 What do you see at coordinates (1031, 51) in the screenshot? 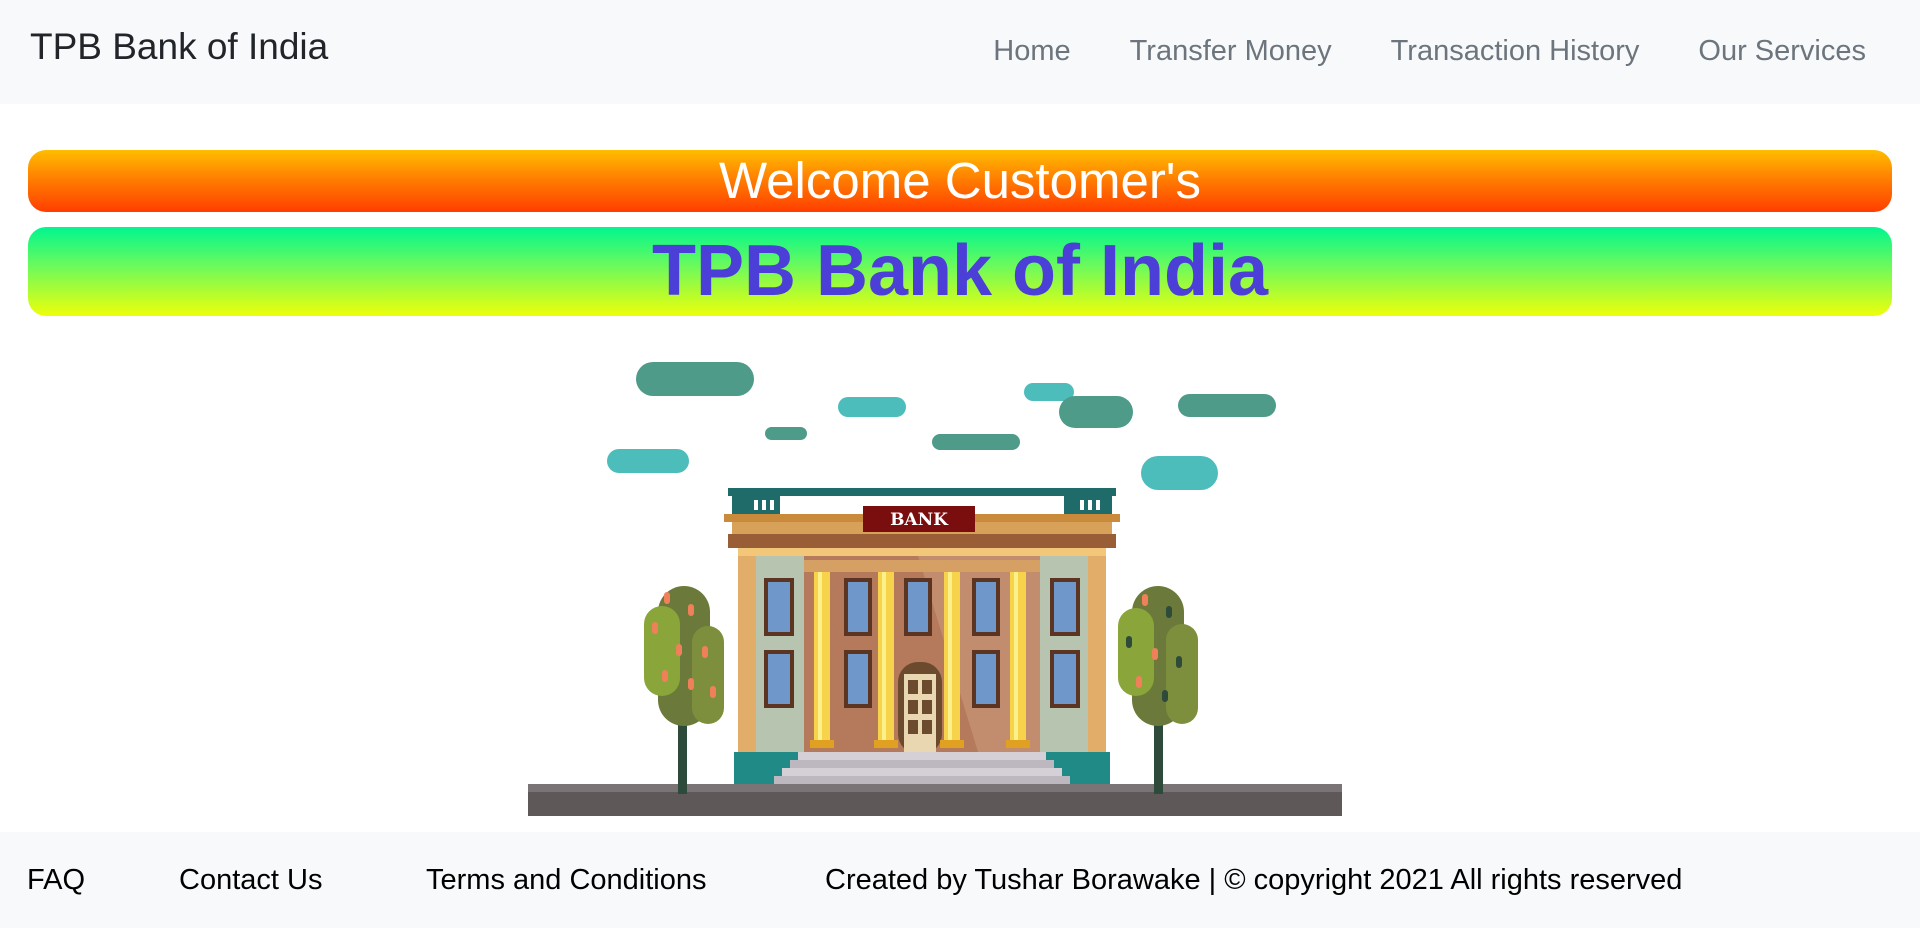
I see `nav-home-link: Home` at bounding box center [1031, 51].